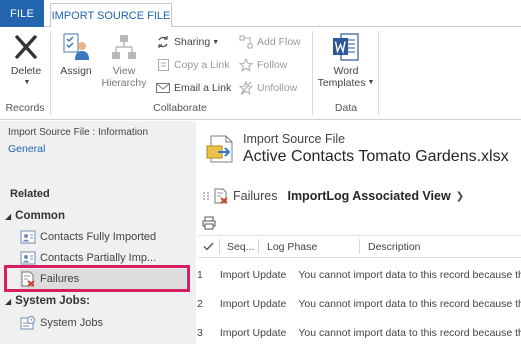  I want to click on assign-button: Assign, so click(76, 54).